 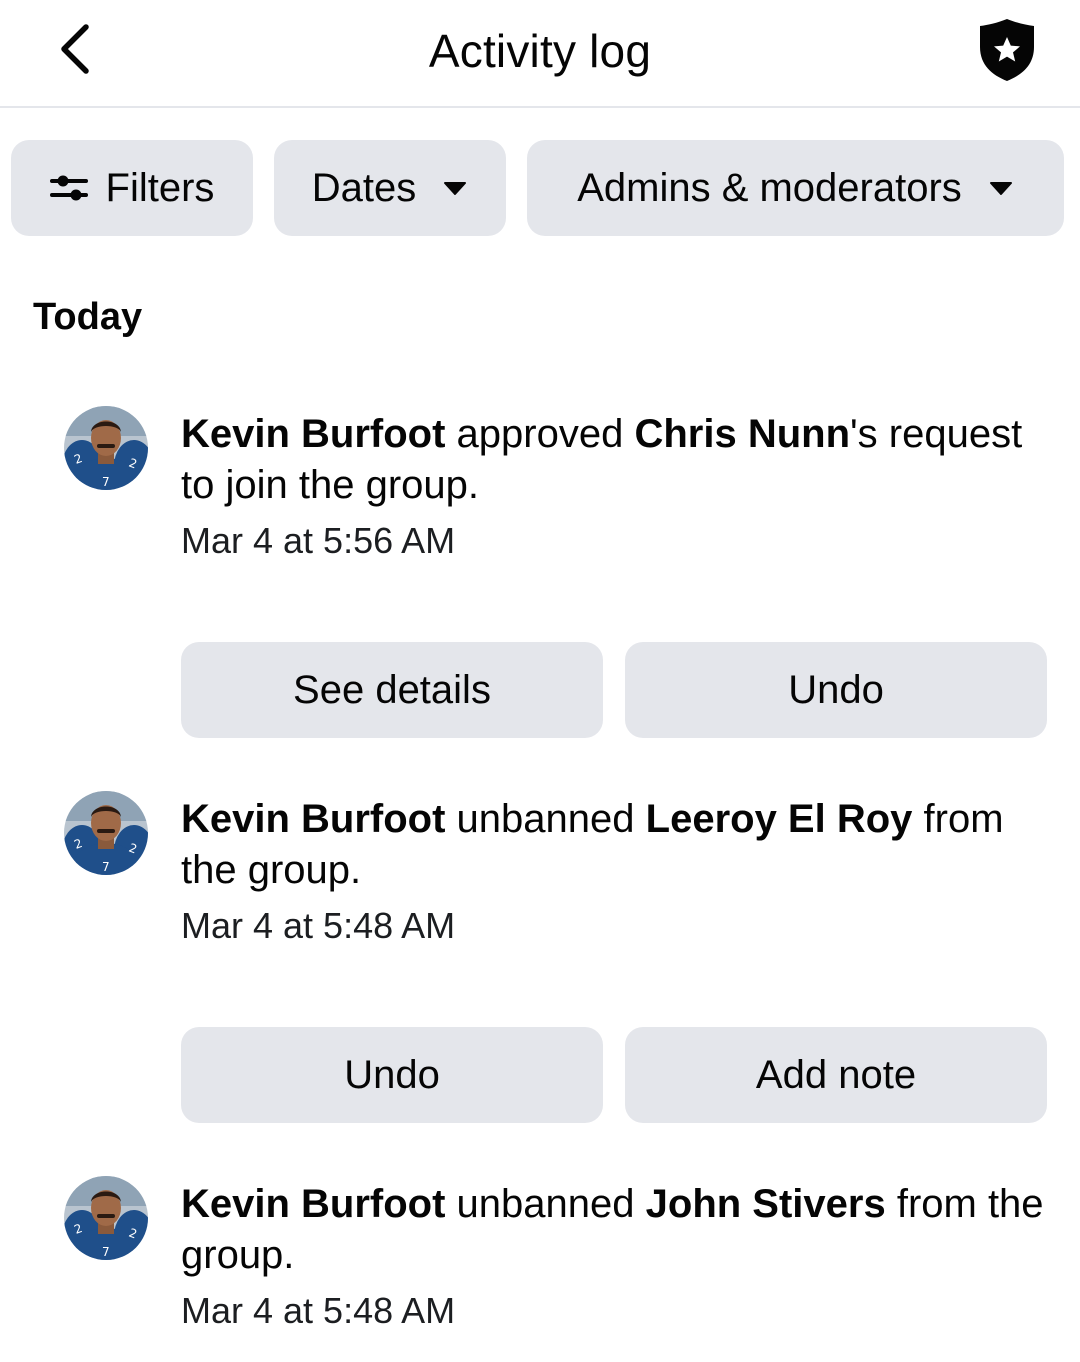 I want to click on admins-label: Admins & moderators, so click(x=769, y=187).